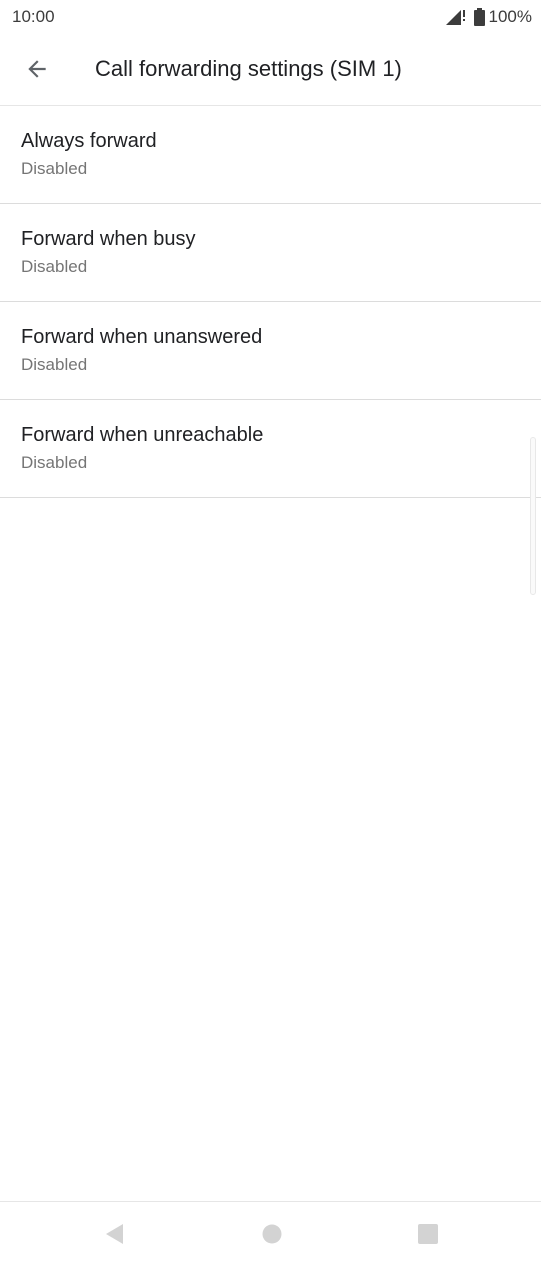  What do you see at coordinates (270, 449) in the screenshot?
I see `list-item-forward-when-unreachable: Forward when unreachable Disabled` at bounding box center [270, 449].